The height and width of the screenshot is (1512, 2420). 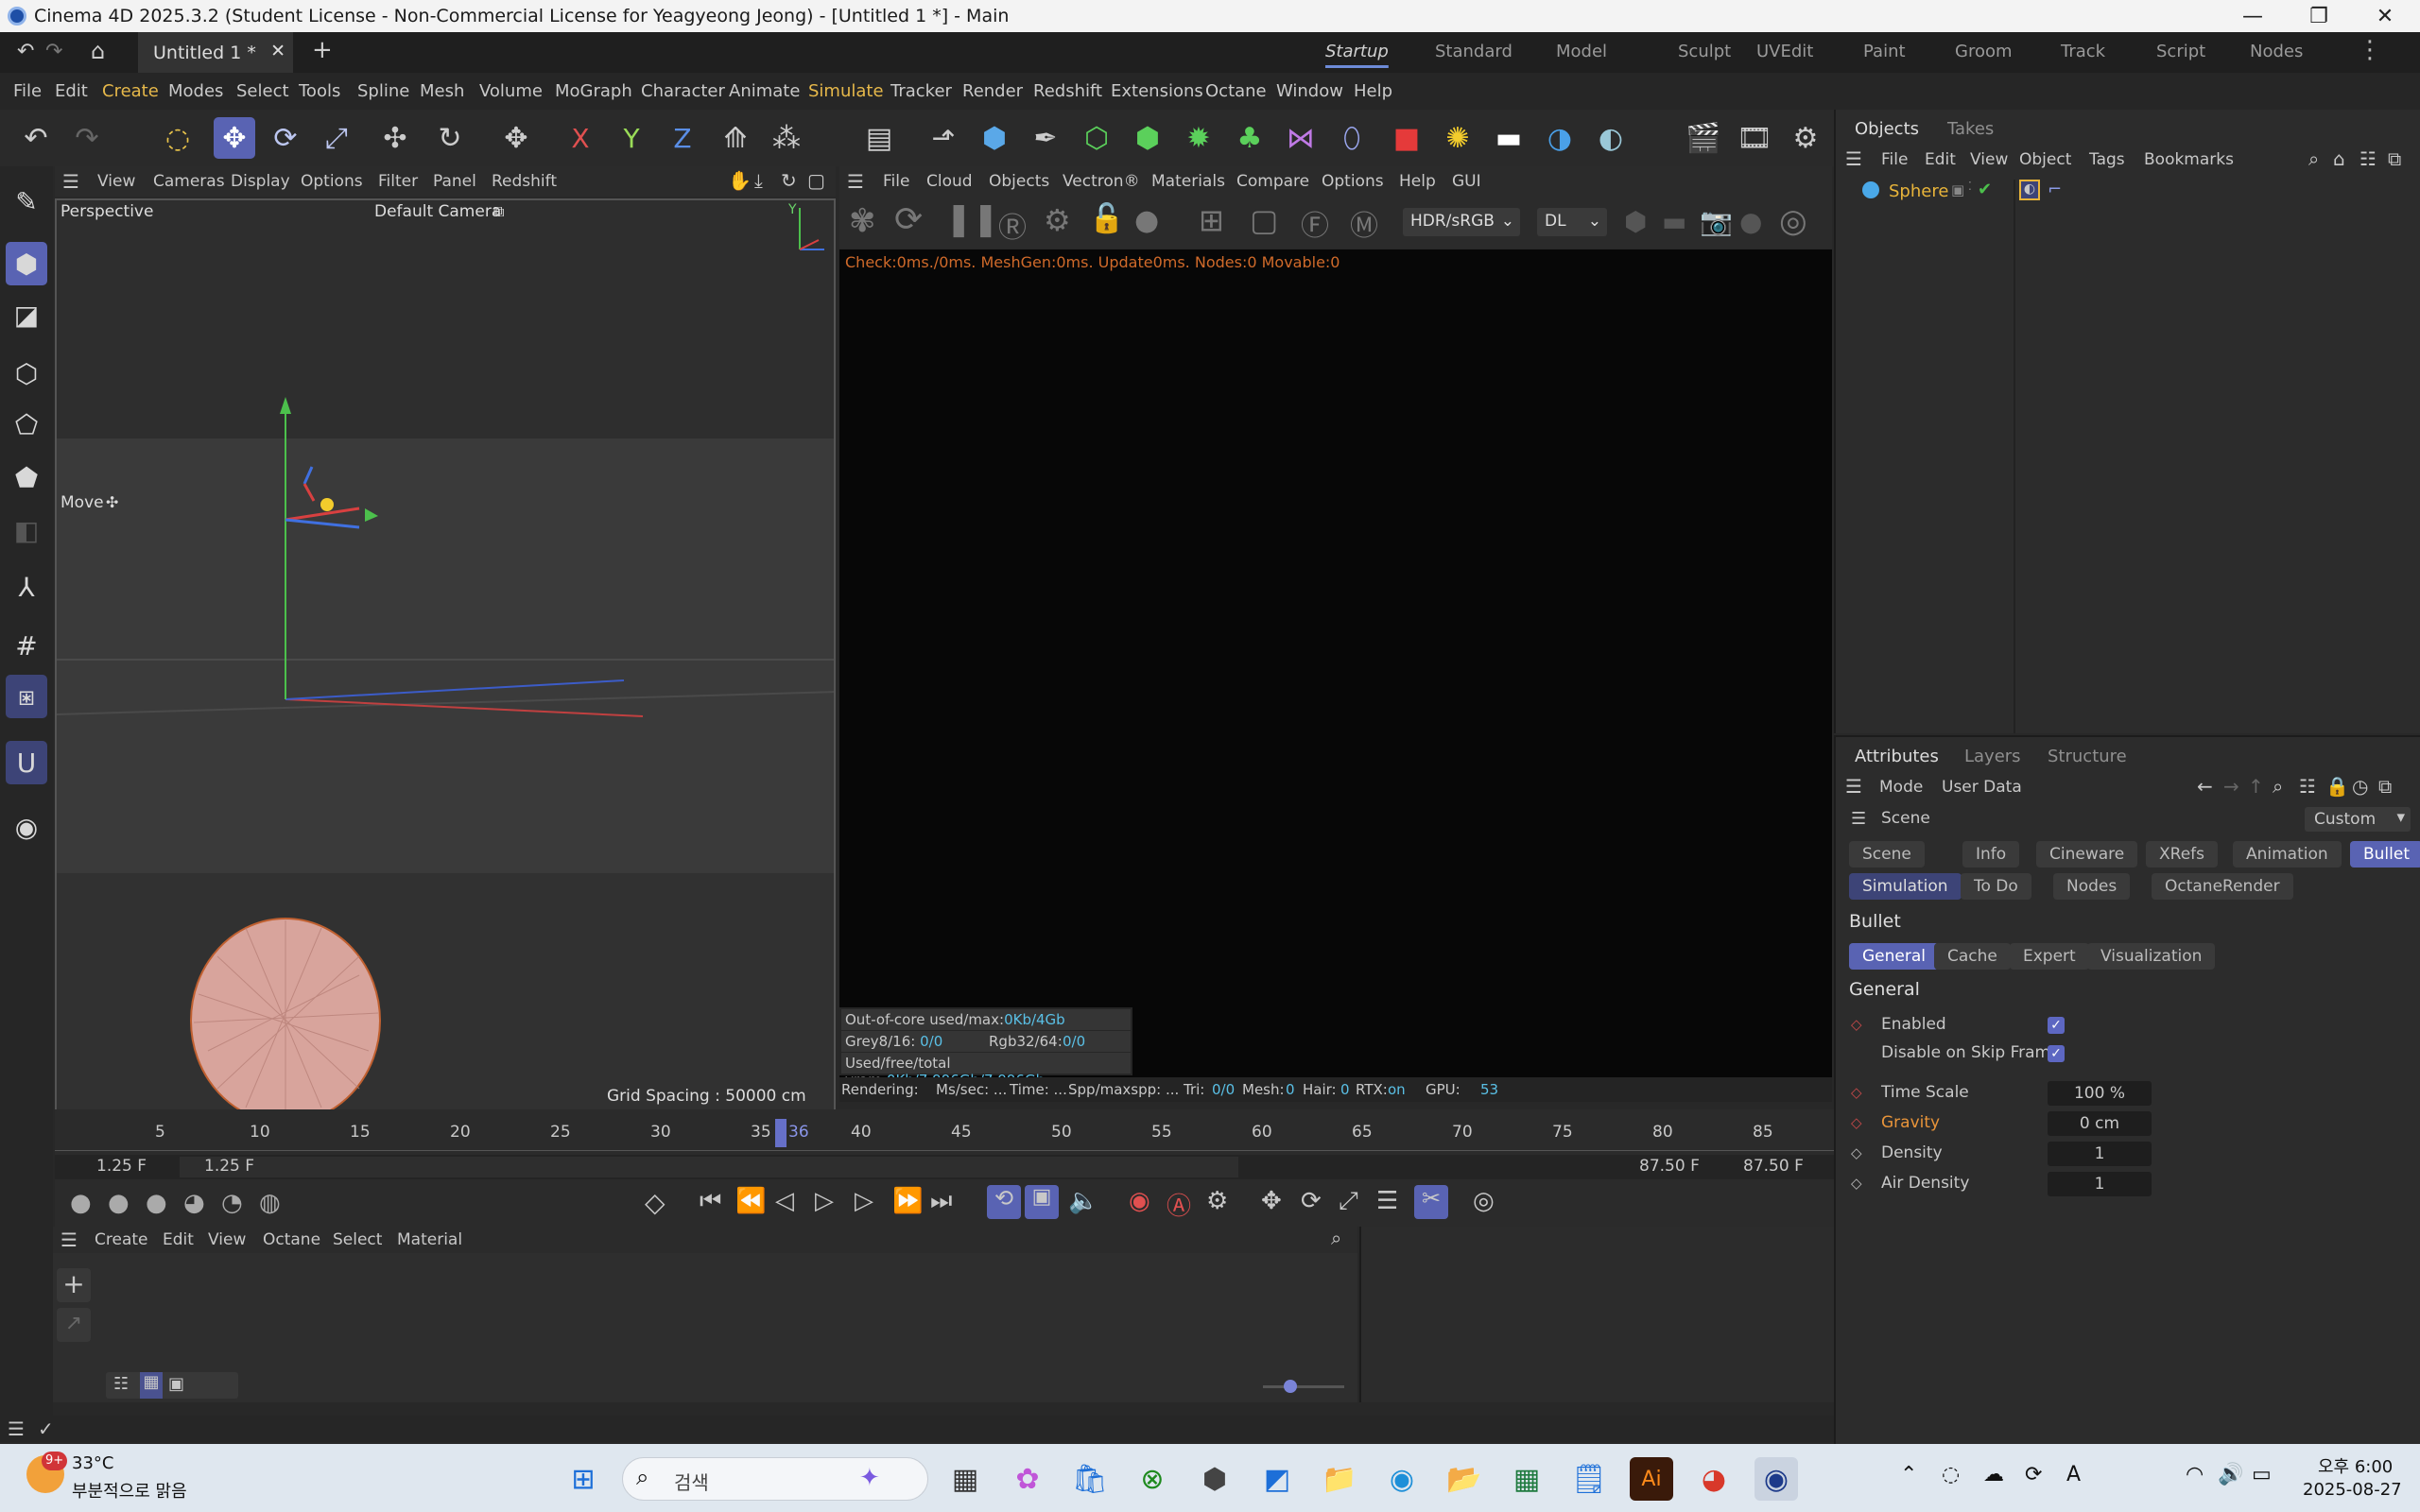 I want to click on tab-bullet: Bullet, so click(x=2385, y=854).